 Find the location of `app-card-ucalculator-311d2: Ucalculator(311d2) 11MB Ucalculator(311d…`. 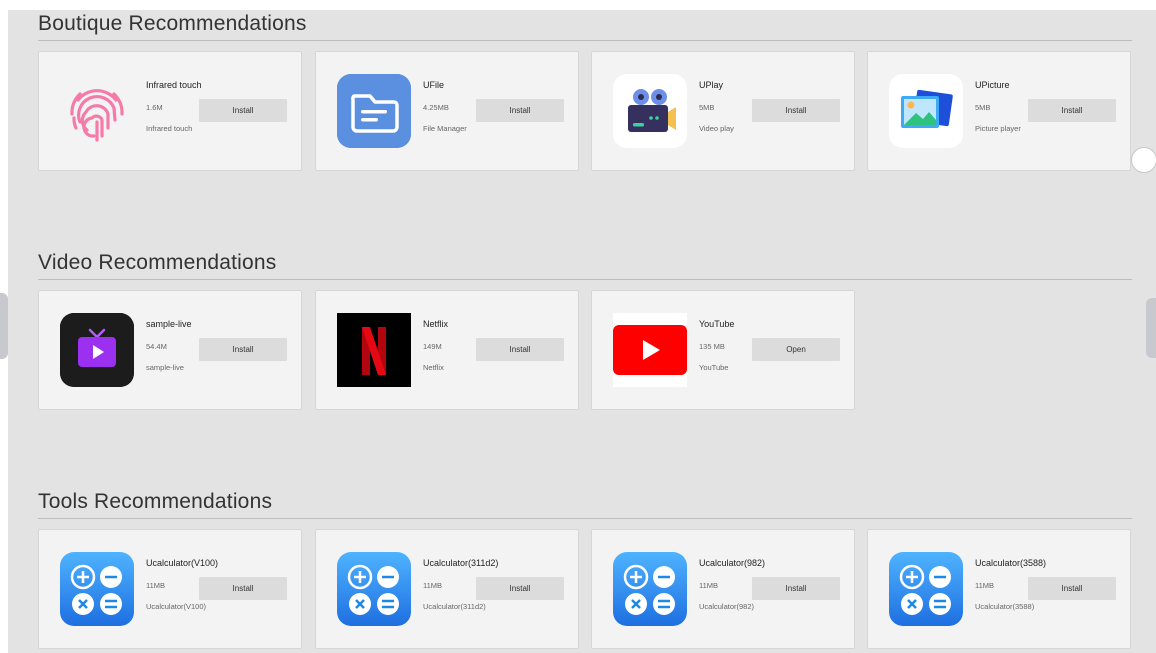

app-card-ucalculator-311d2: Ucalculator(311d2) 11MB Ucalculator(311d… is located at coordinates (447, 589).